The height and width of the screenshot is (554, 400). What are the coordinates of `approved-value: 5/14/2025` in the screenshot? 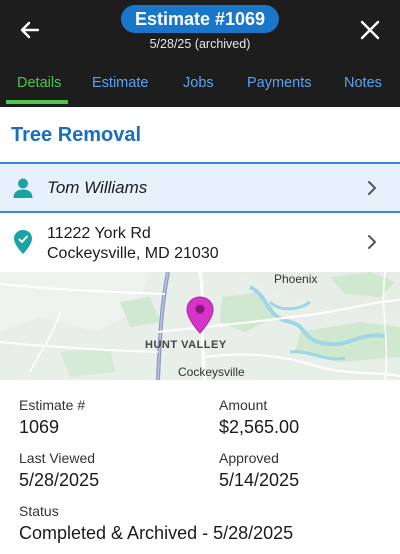 It's located at (259, 480).